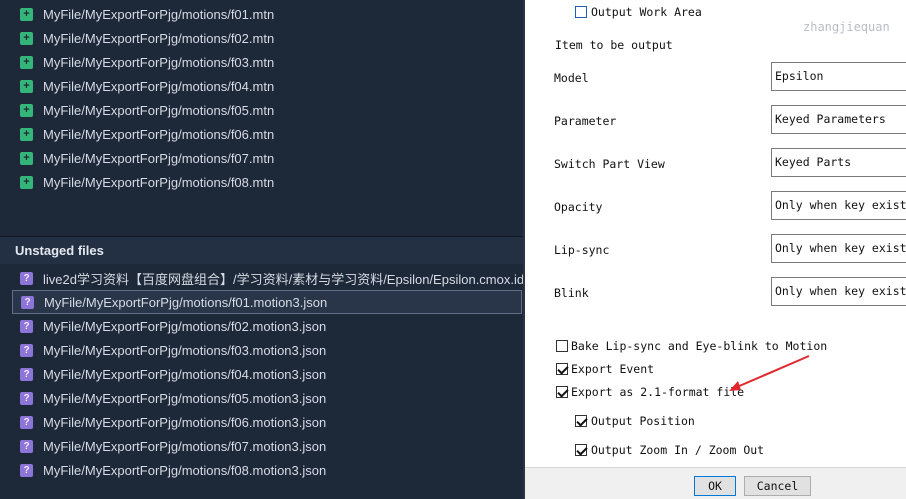 This screenshot has width=906, height=499. What do you see at coordinates (159, 158) in the screenshot?
I see `file-path: MyFile/MyExportForPjg/motions/f07.mtn` at bounding box center [159, 158].